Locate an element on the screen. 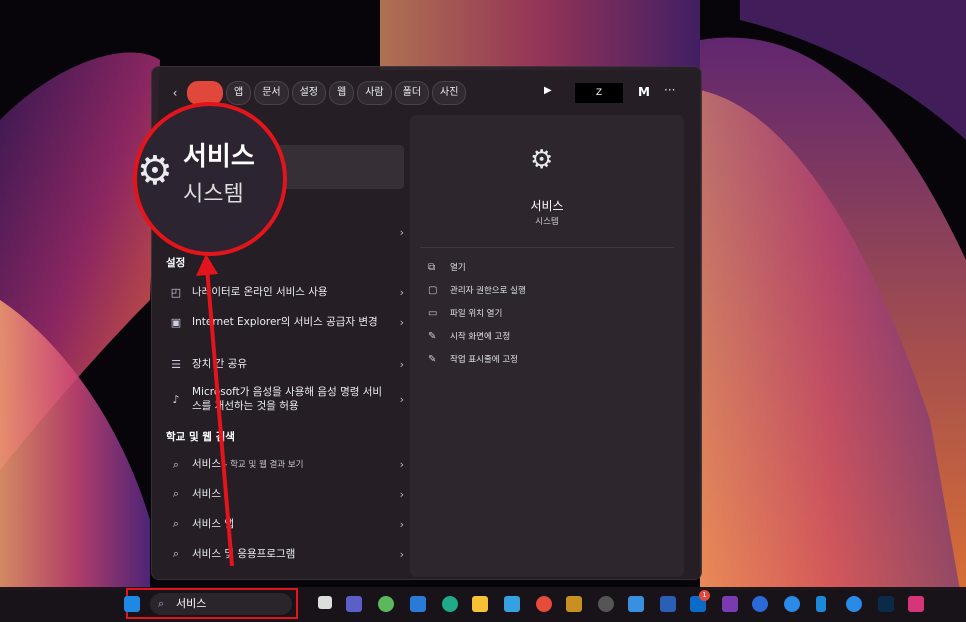 The height and width of the screenshot is (622, 966). file-explorer-icon is located at coordinates (480, 604).